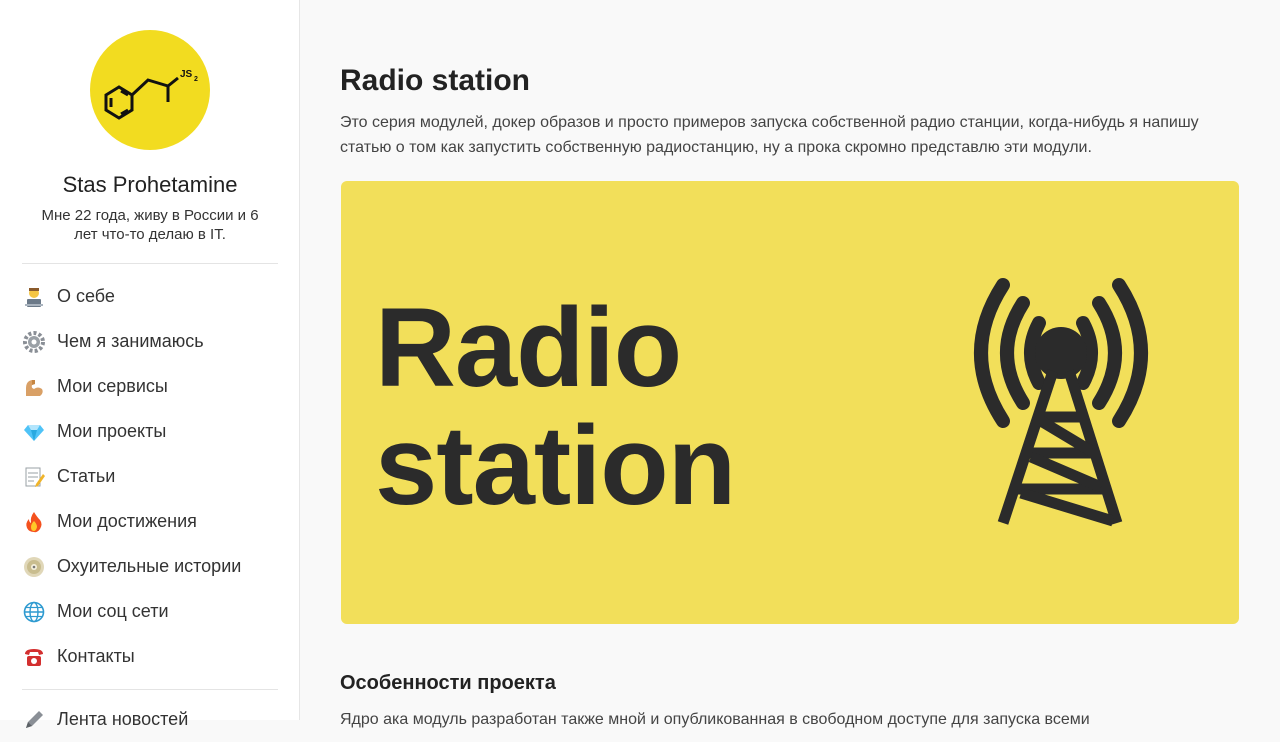  Describe the element at coordinates (150, 656) in the screenshot. I see `nav-item-contacts: Контакты` at that location.